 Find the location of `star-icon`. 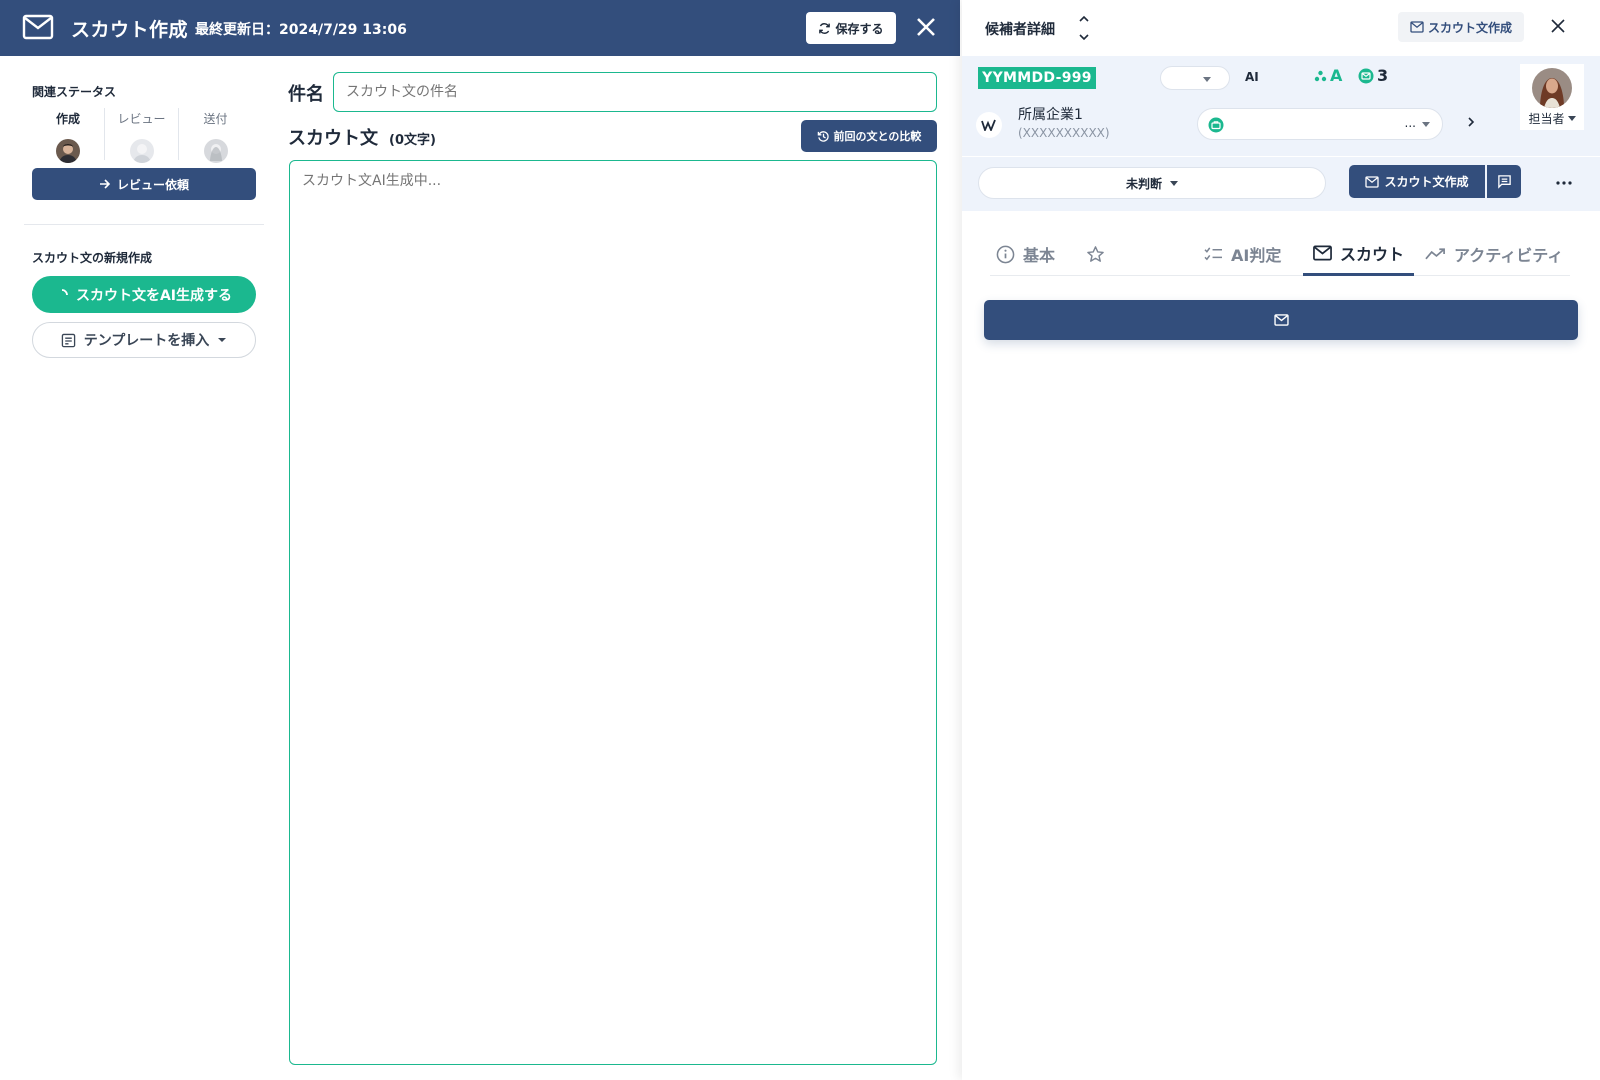

star-icon is located at coordinates (1095, 254).